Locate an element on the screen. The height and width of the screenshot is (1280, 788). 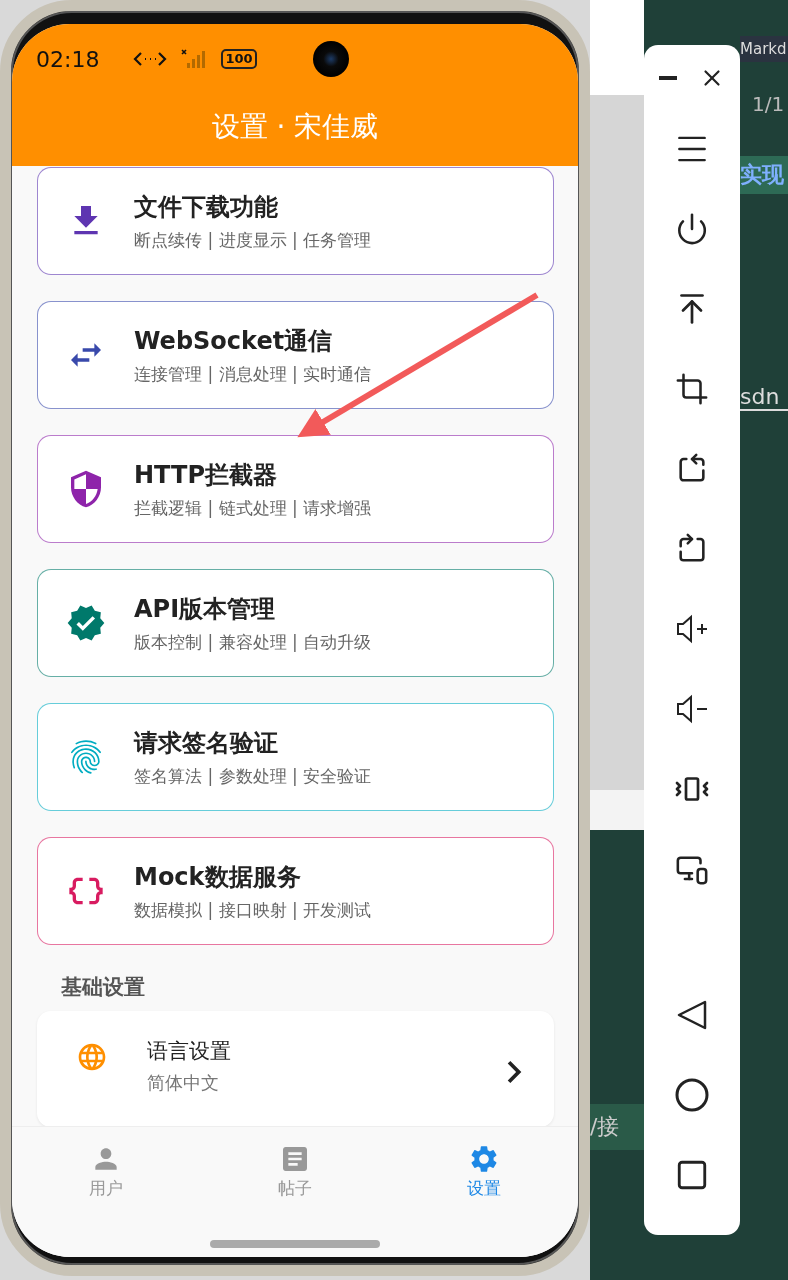
feature-subtitle: 数据模拟 | 接口映射 | 开发测试 is located at coordinates (253, 910).